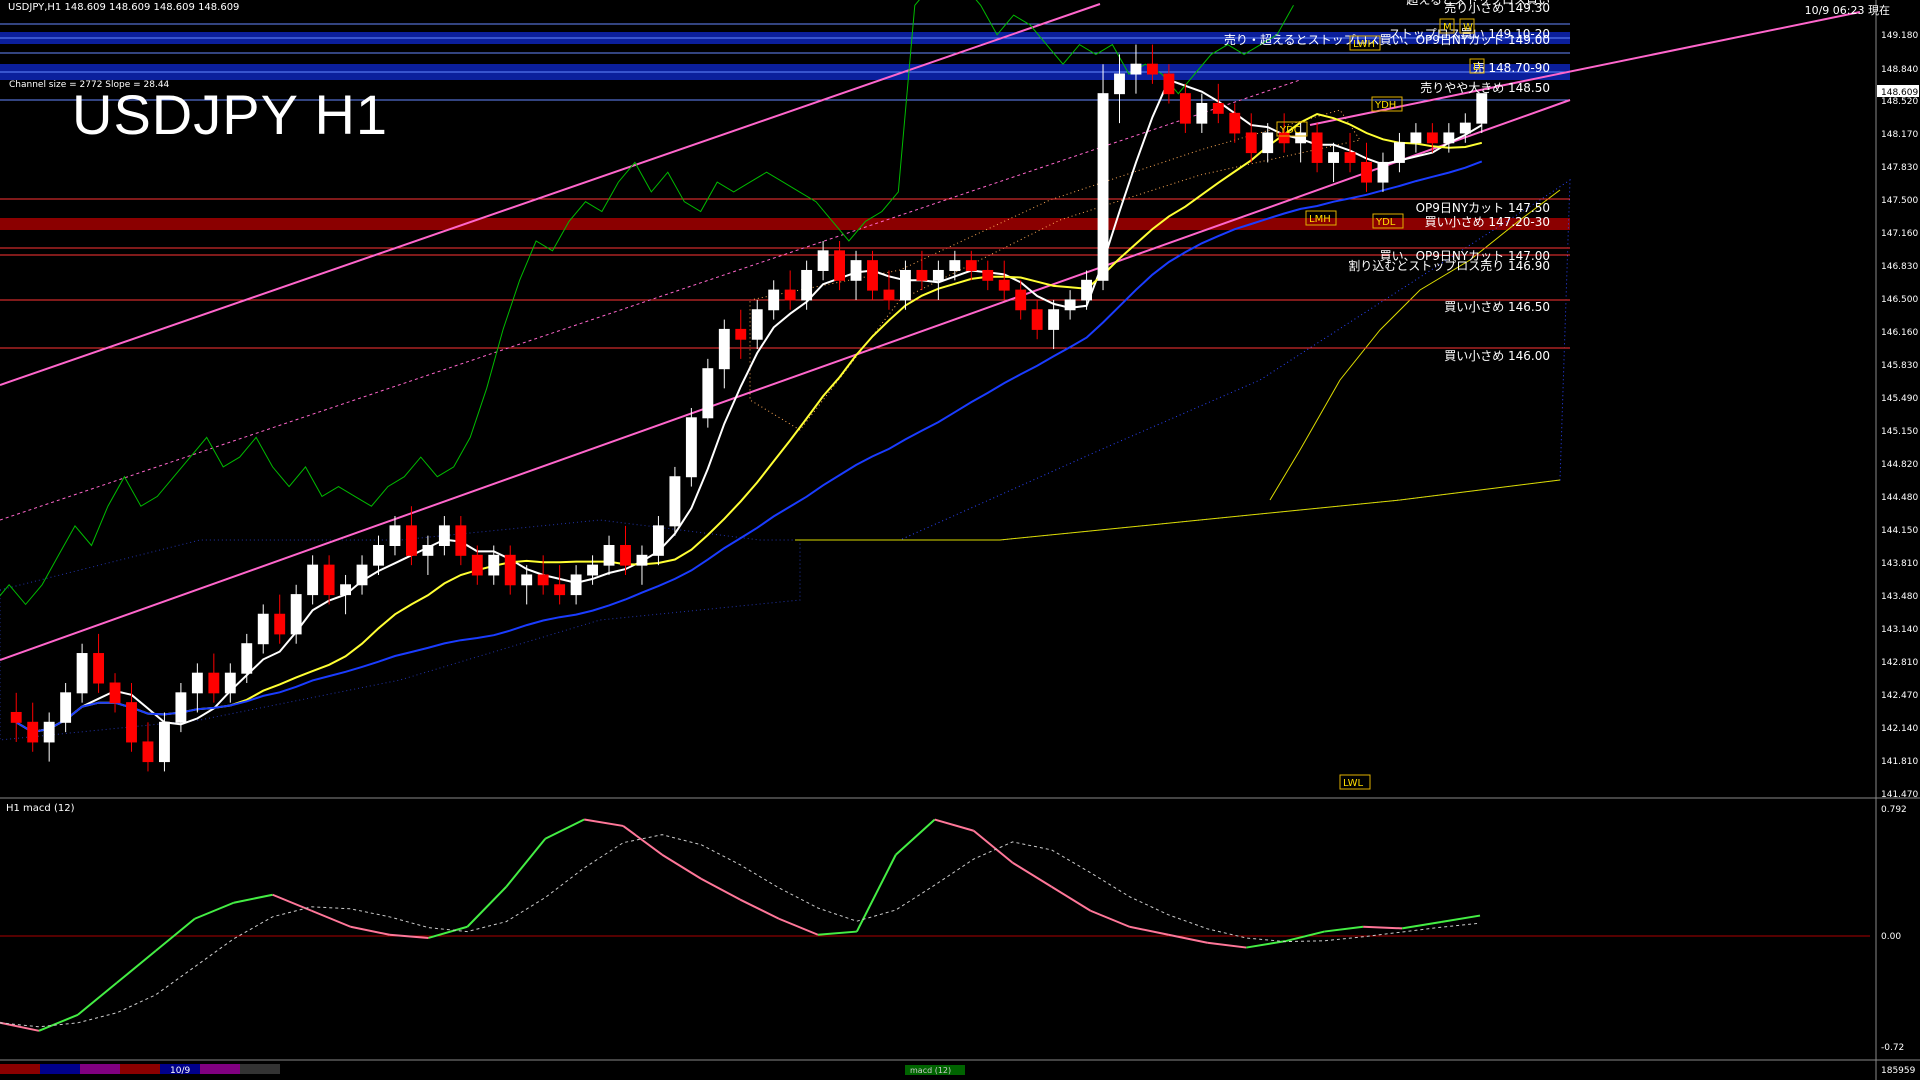  What do you see at coordinates (1899, 696) in the screenshot?
I see `price-tick: 142.470` at bounding box center [1899, 696].